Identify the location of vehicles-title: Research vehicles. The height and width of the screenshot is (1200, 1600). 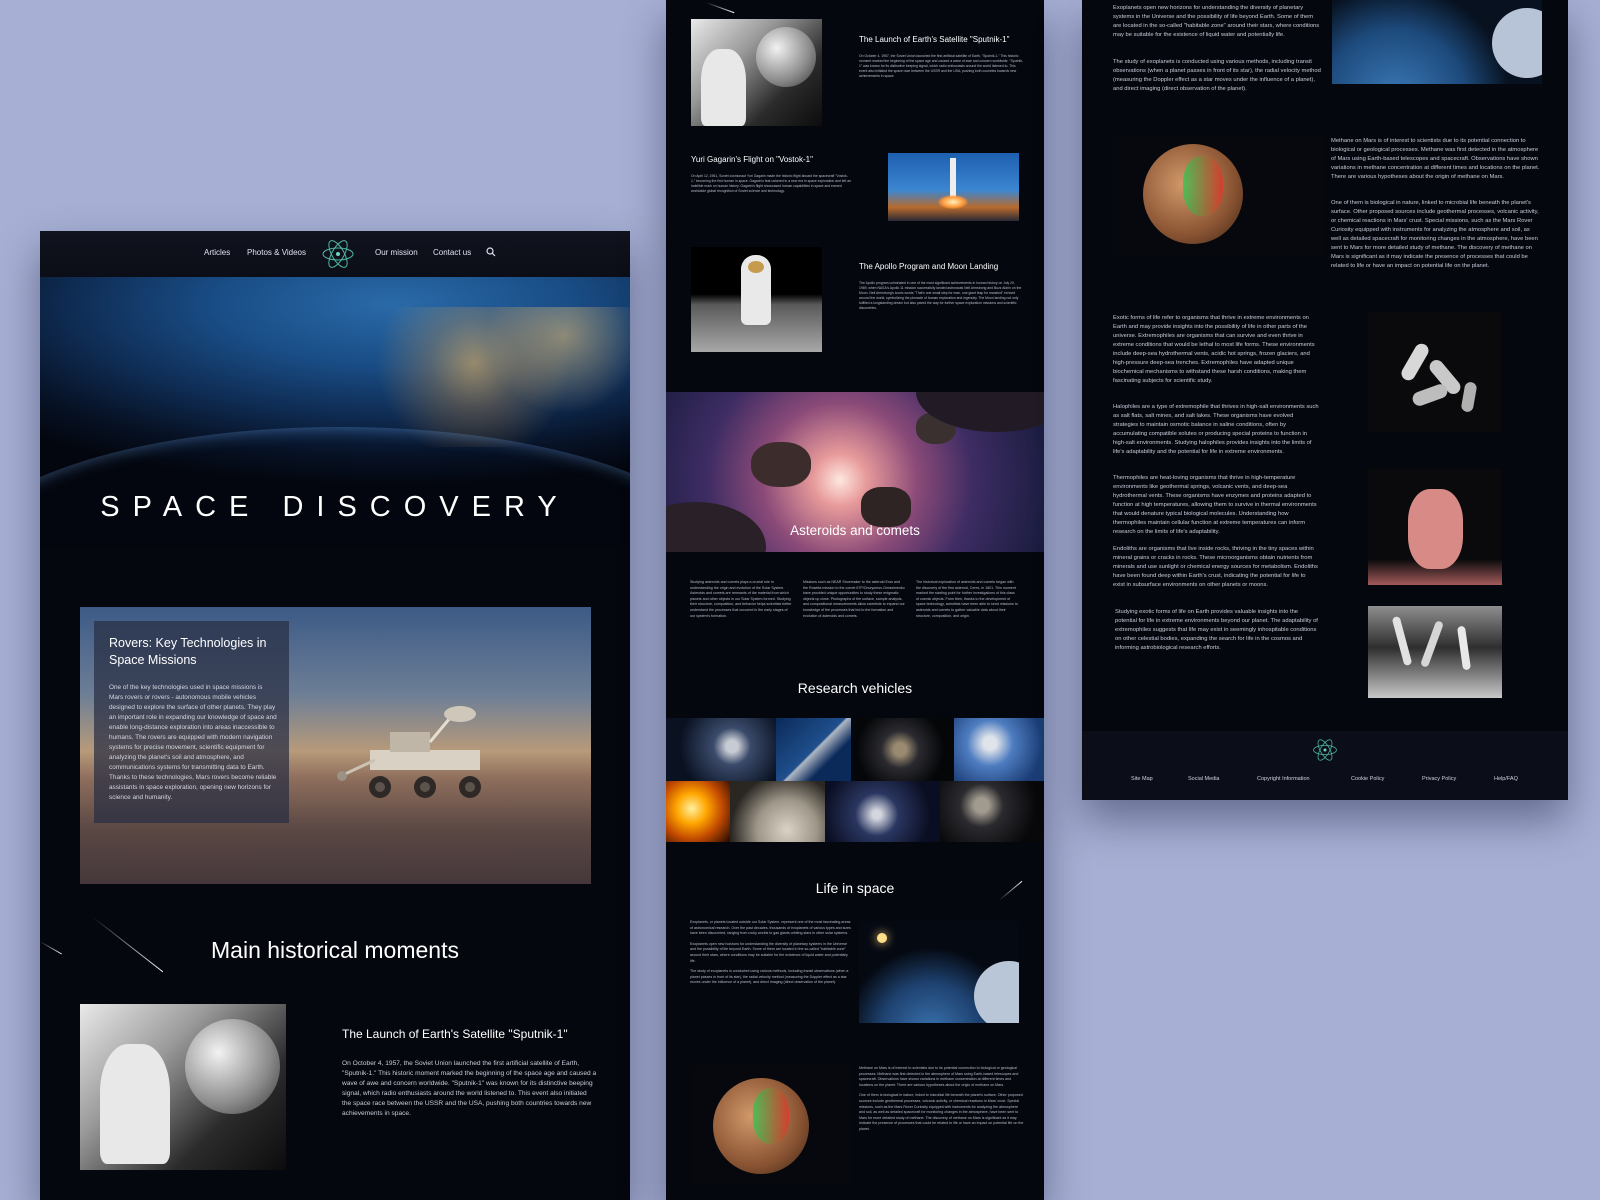
(855, 688).